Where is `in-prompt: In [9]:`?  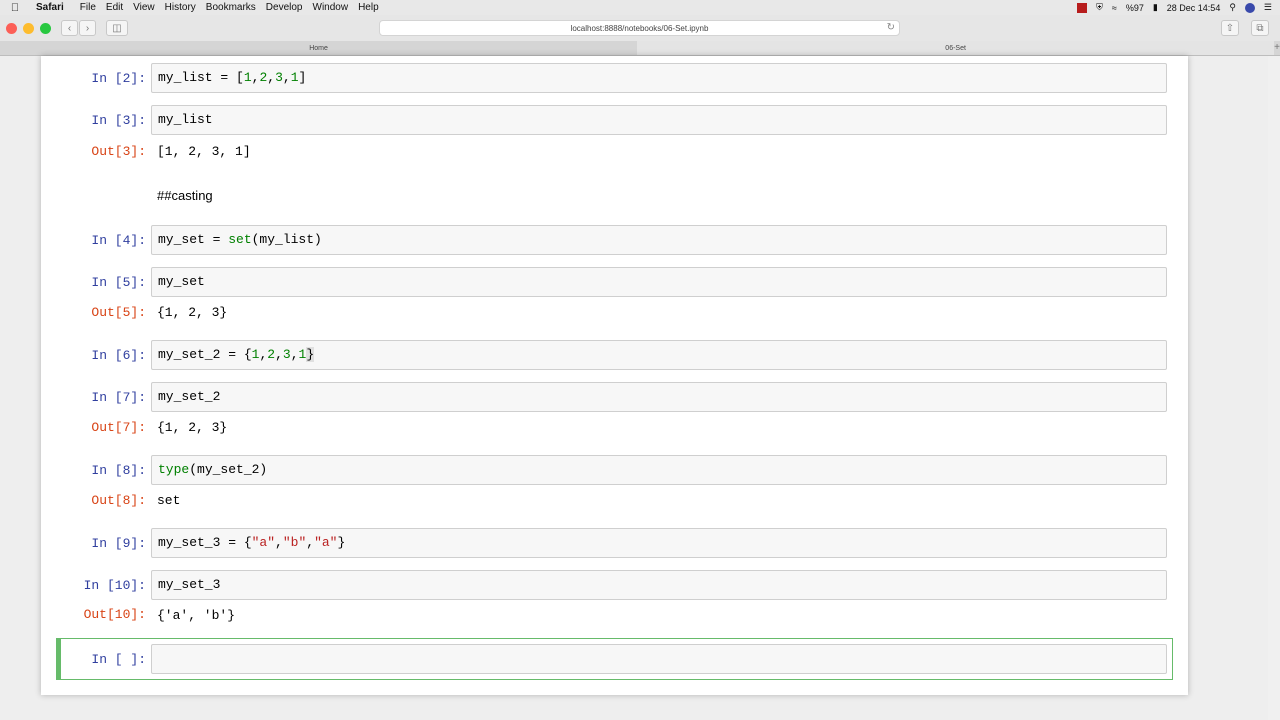 in-prompt: In [9]: is located at coordinates (118, 543).